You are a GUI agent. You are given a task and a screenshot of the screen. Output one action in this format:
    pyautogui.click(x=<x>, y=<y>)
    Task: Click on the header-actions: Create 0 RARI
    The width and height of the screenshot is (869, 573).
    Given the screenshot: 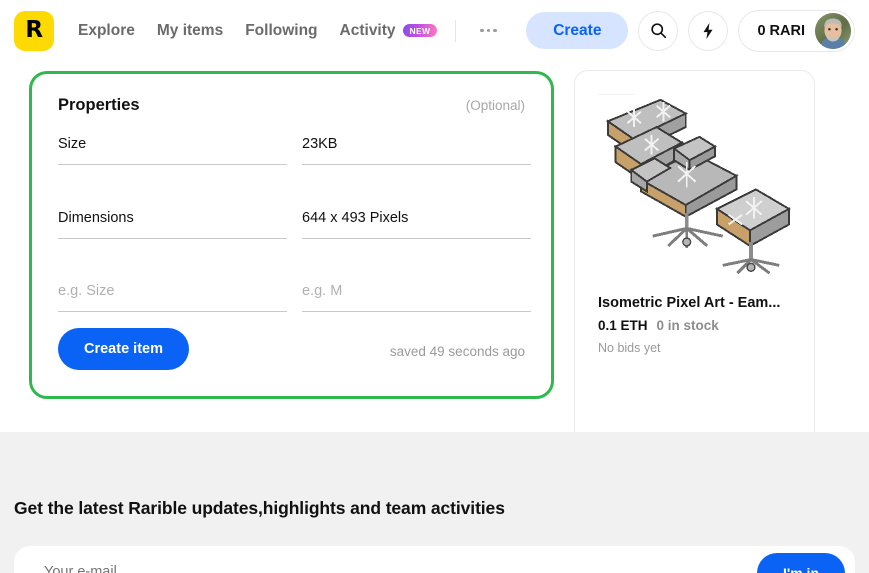 What is the action you would take?
    pyautogui.click(x=690, y=30)
    